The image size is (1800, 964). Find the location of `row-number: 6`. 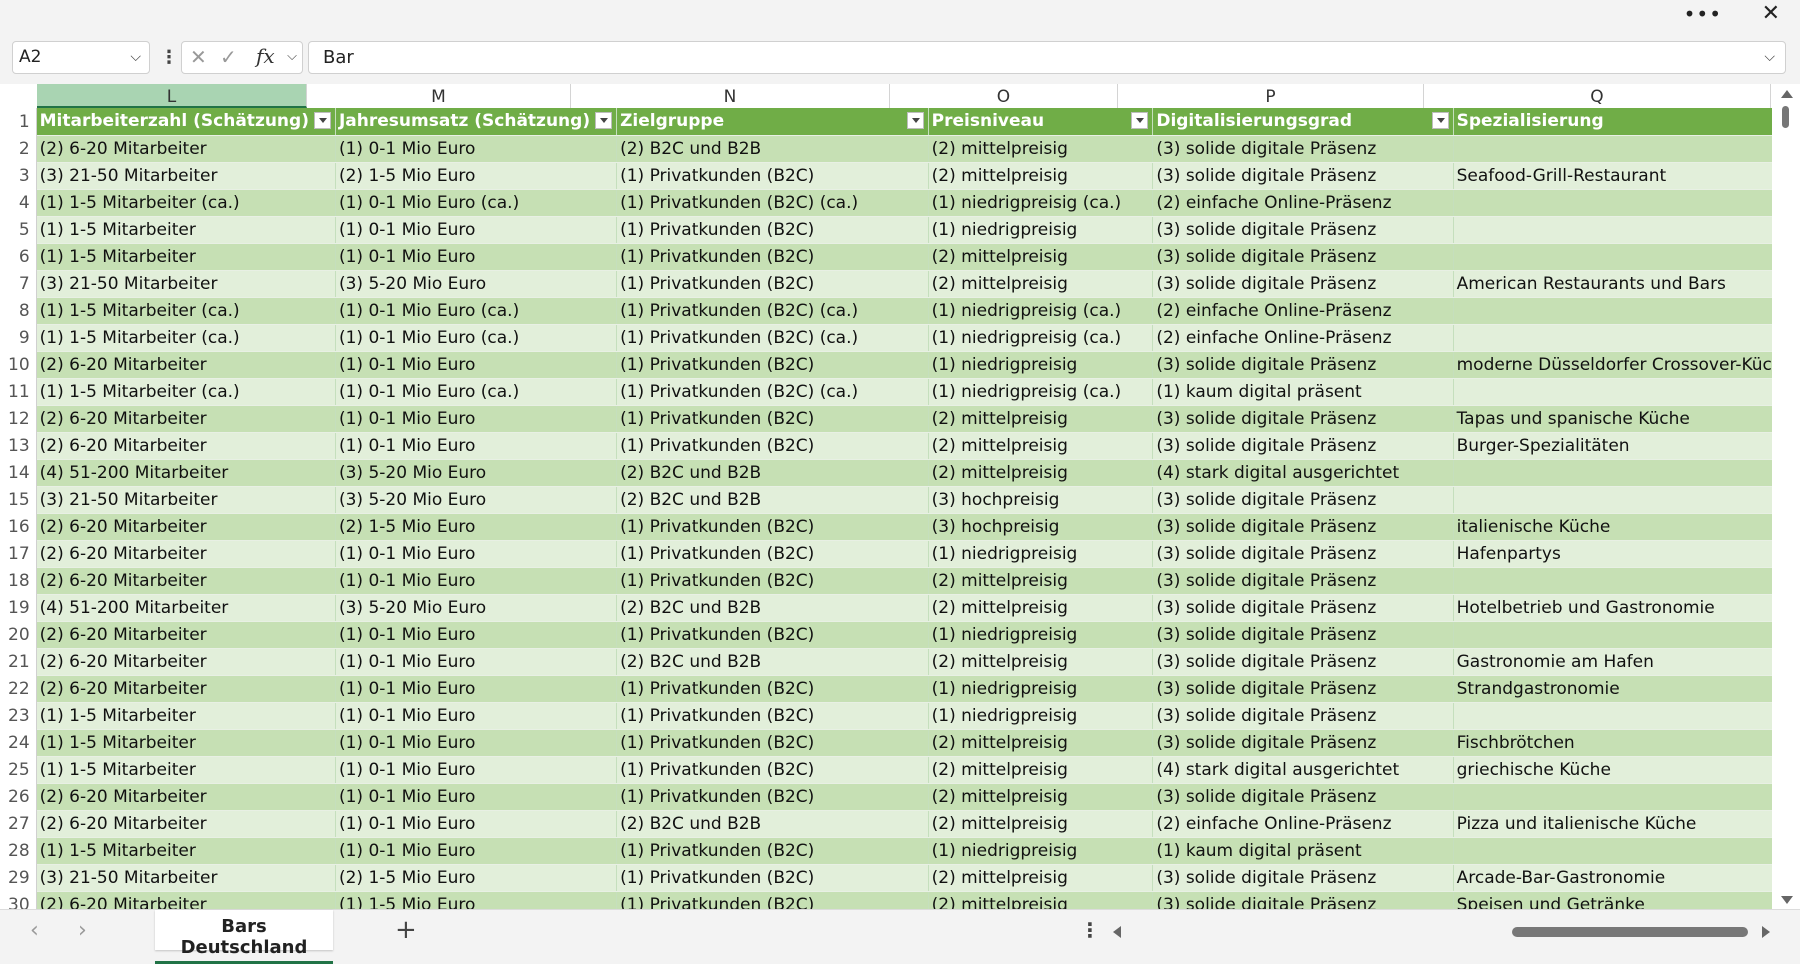

row-number: 6 is located at coordinates (18, 256).